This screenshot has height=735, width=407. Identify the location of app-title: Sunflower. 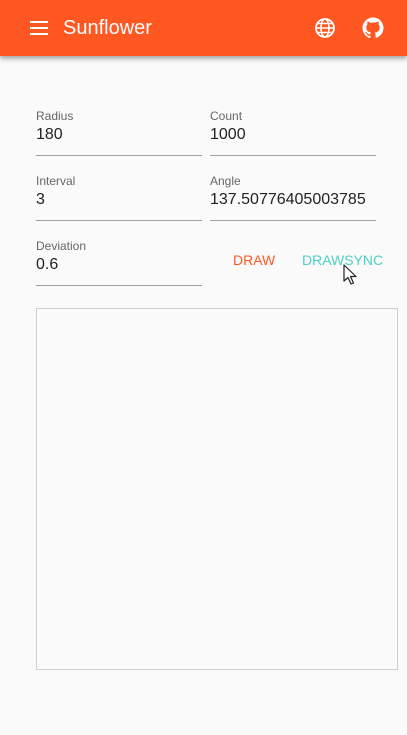
(107, 28).